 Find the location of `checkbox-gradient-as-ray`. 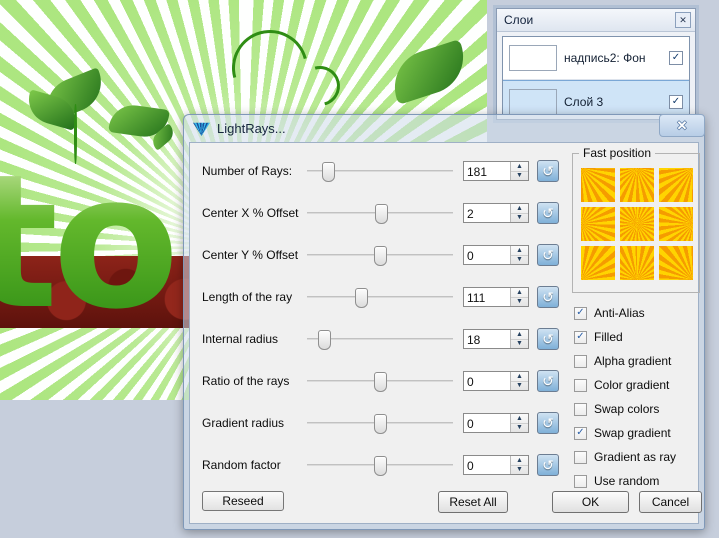

checkbox-gradient-as-ray is located at coordinates (580, 457).